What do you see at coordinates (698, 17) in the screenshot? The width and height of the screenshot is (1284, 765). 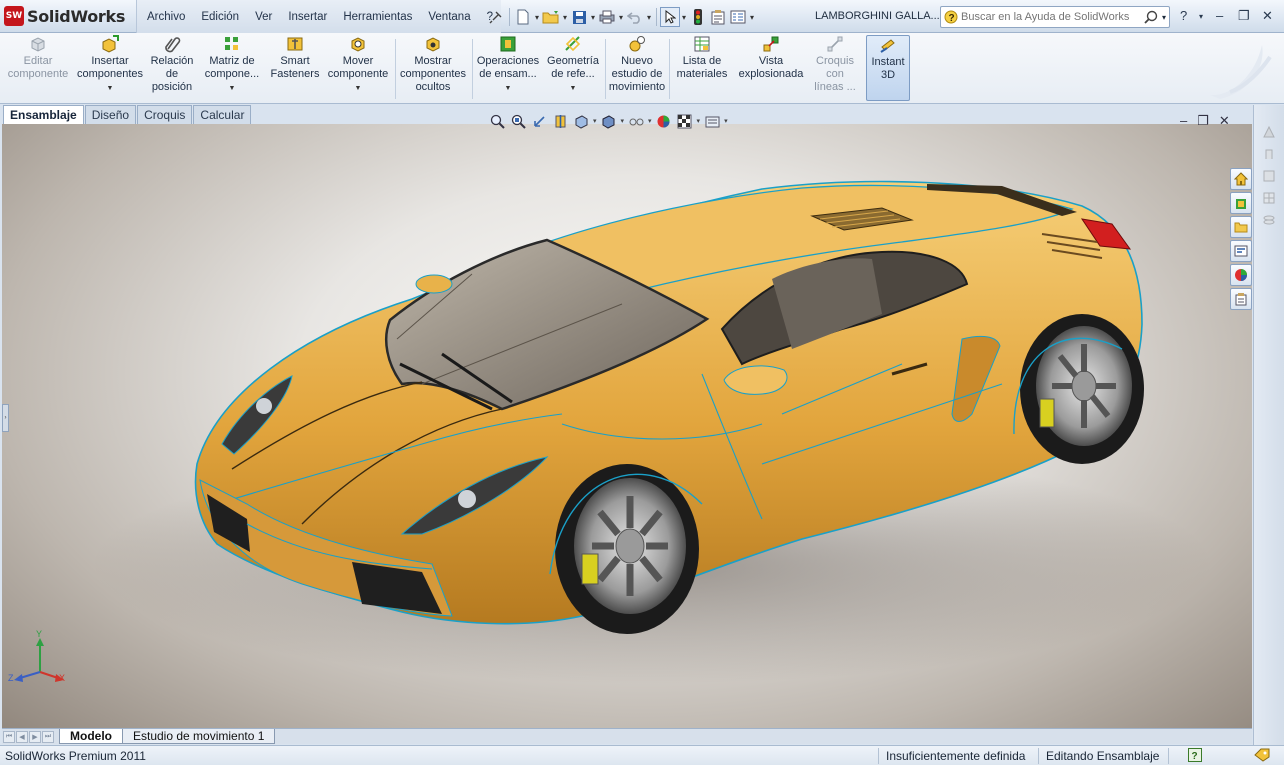 I see `rebuild-traffic-light-icon` at bounding box center [698, 17].